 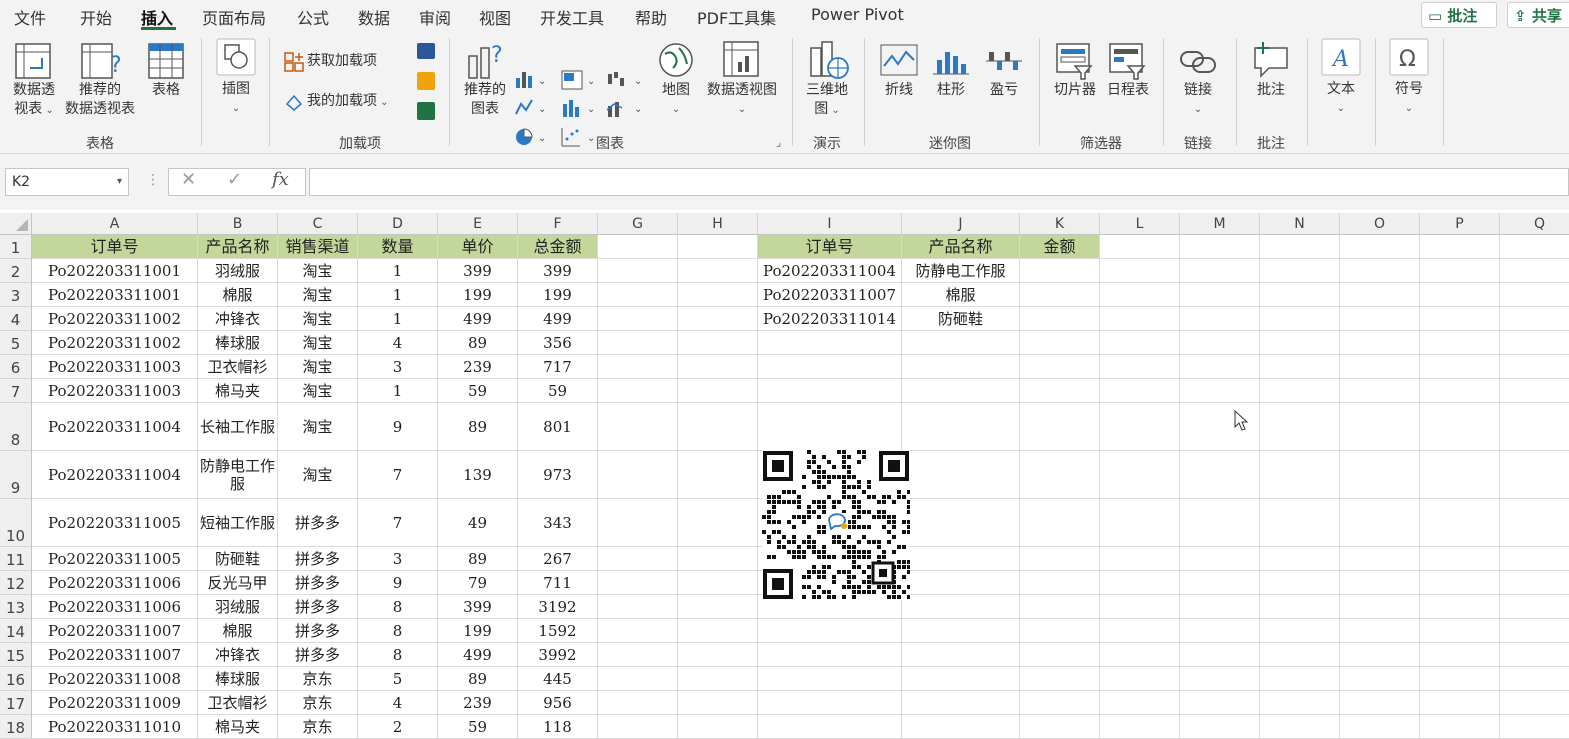 I want to click on cell-e11: 89, so click(x=478, y=559).